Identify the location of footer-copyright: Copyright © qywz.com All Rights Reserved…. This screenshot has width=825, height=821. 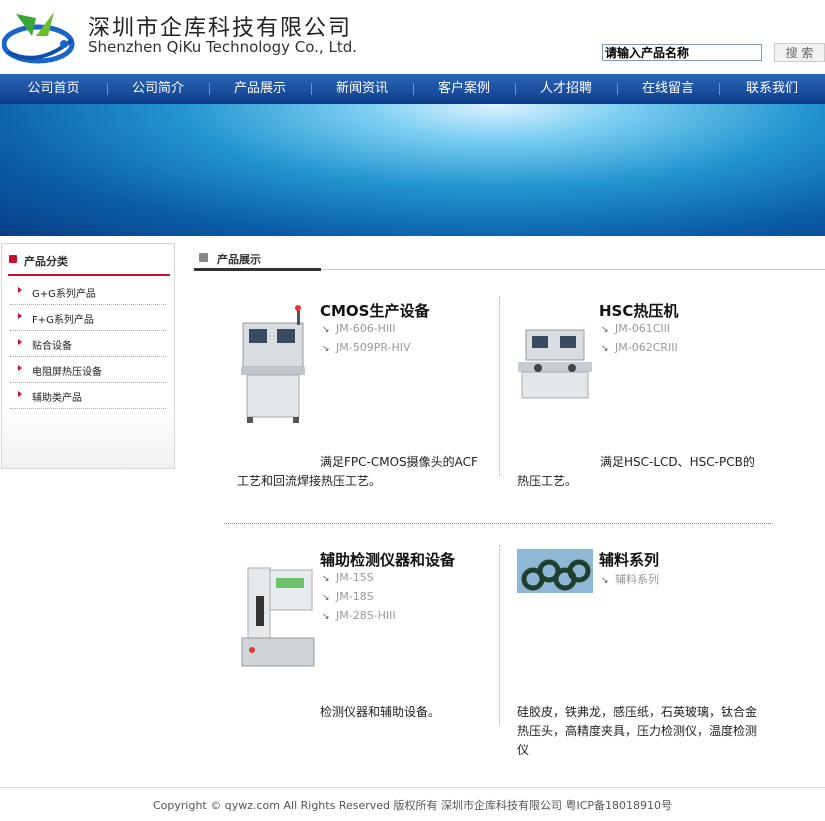
(413, 805).